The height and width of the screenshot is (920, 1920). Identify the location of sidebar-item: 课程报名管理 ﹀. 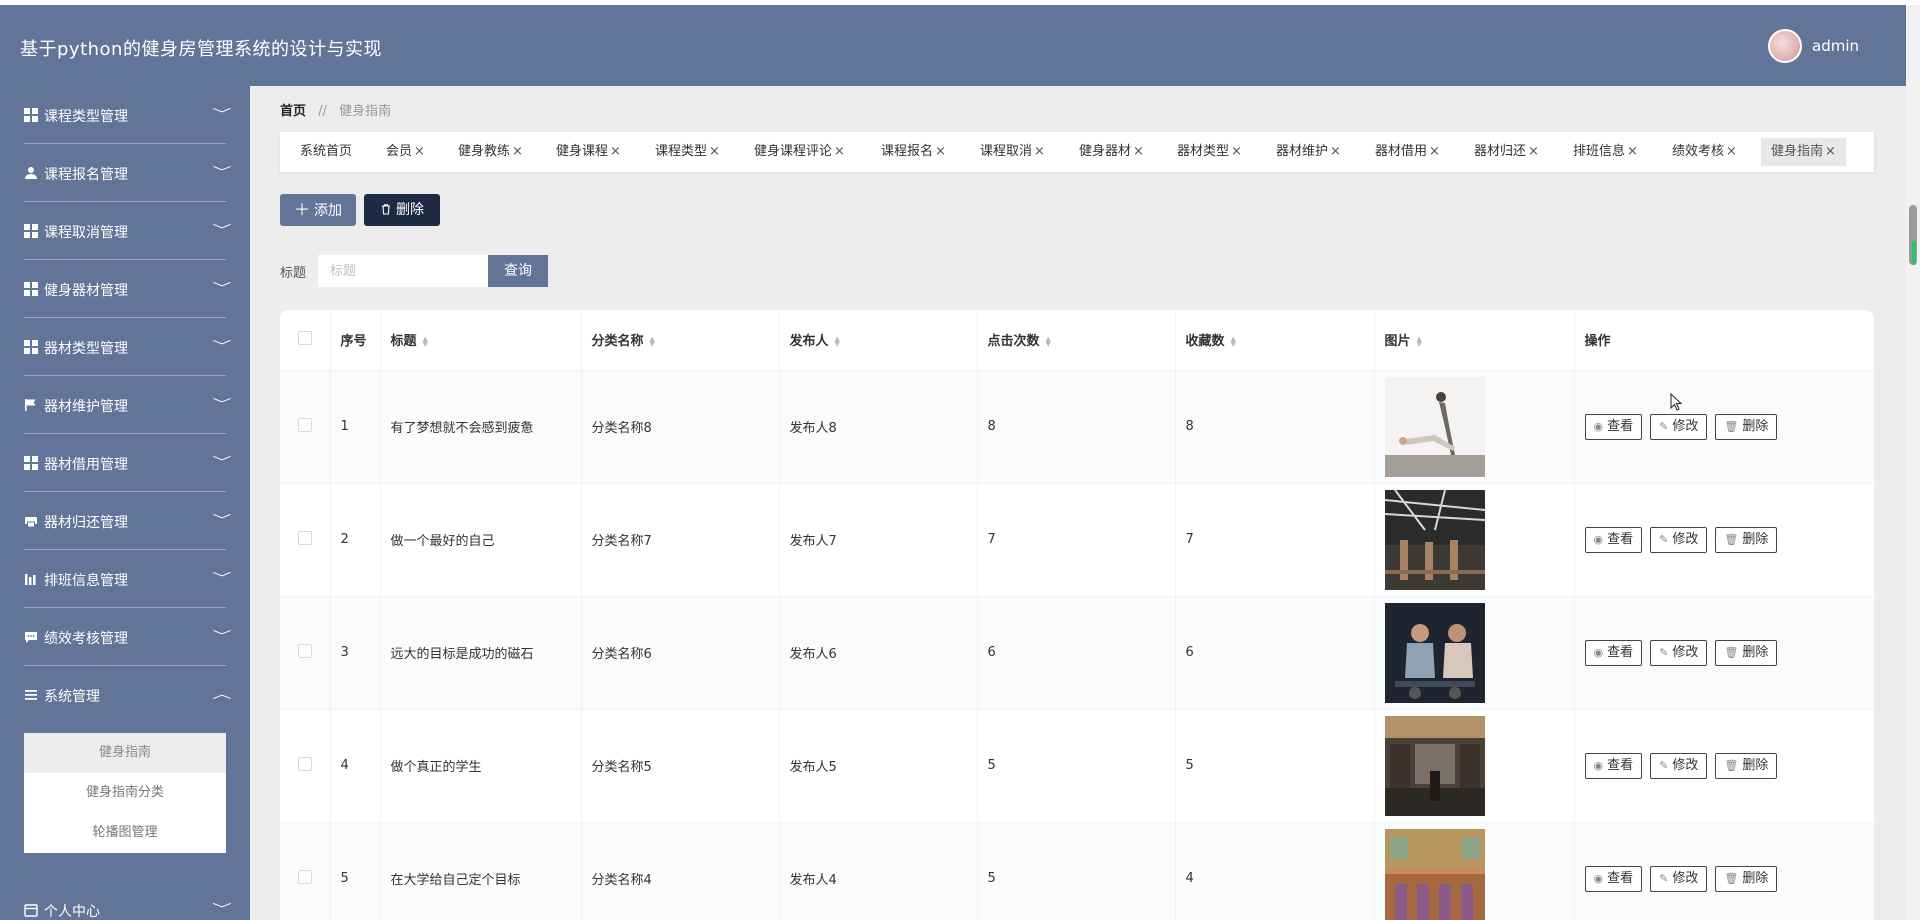
(125, 173).